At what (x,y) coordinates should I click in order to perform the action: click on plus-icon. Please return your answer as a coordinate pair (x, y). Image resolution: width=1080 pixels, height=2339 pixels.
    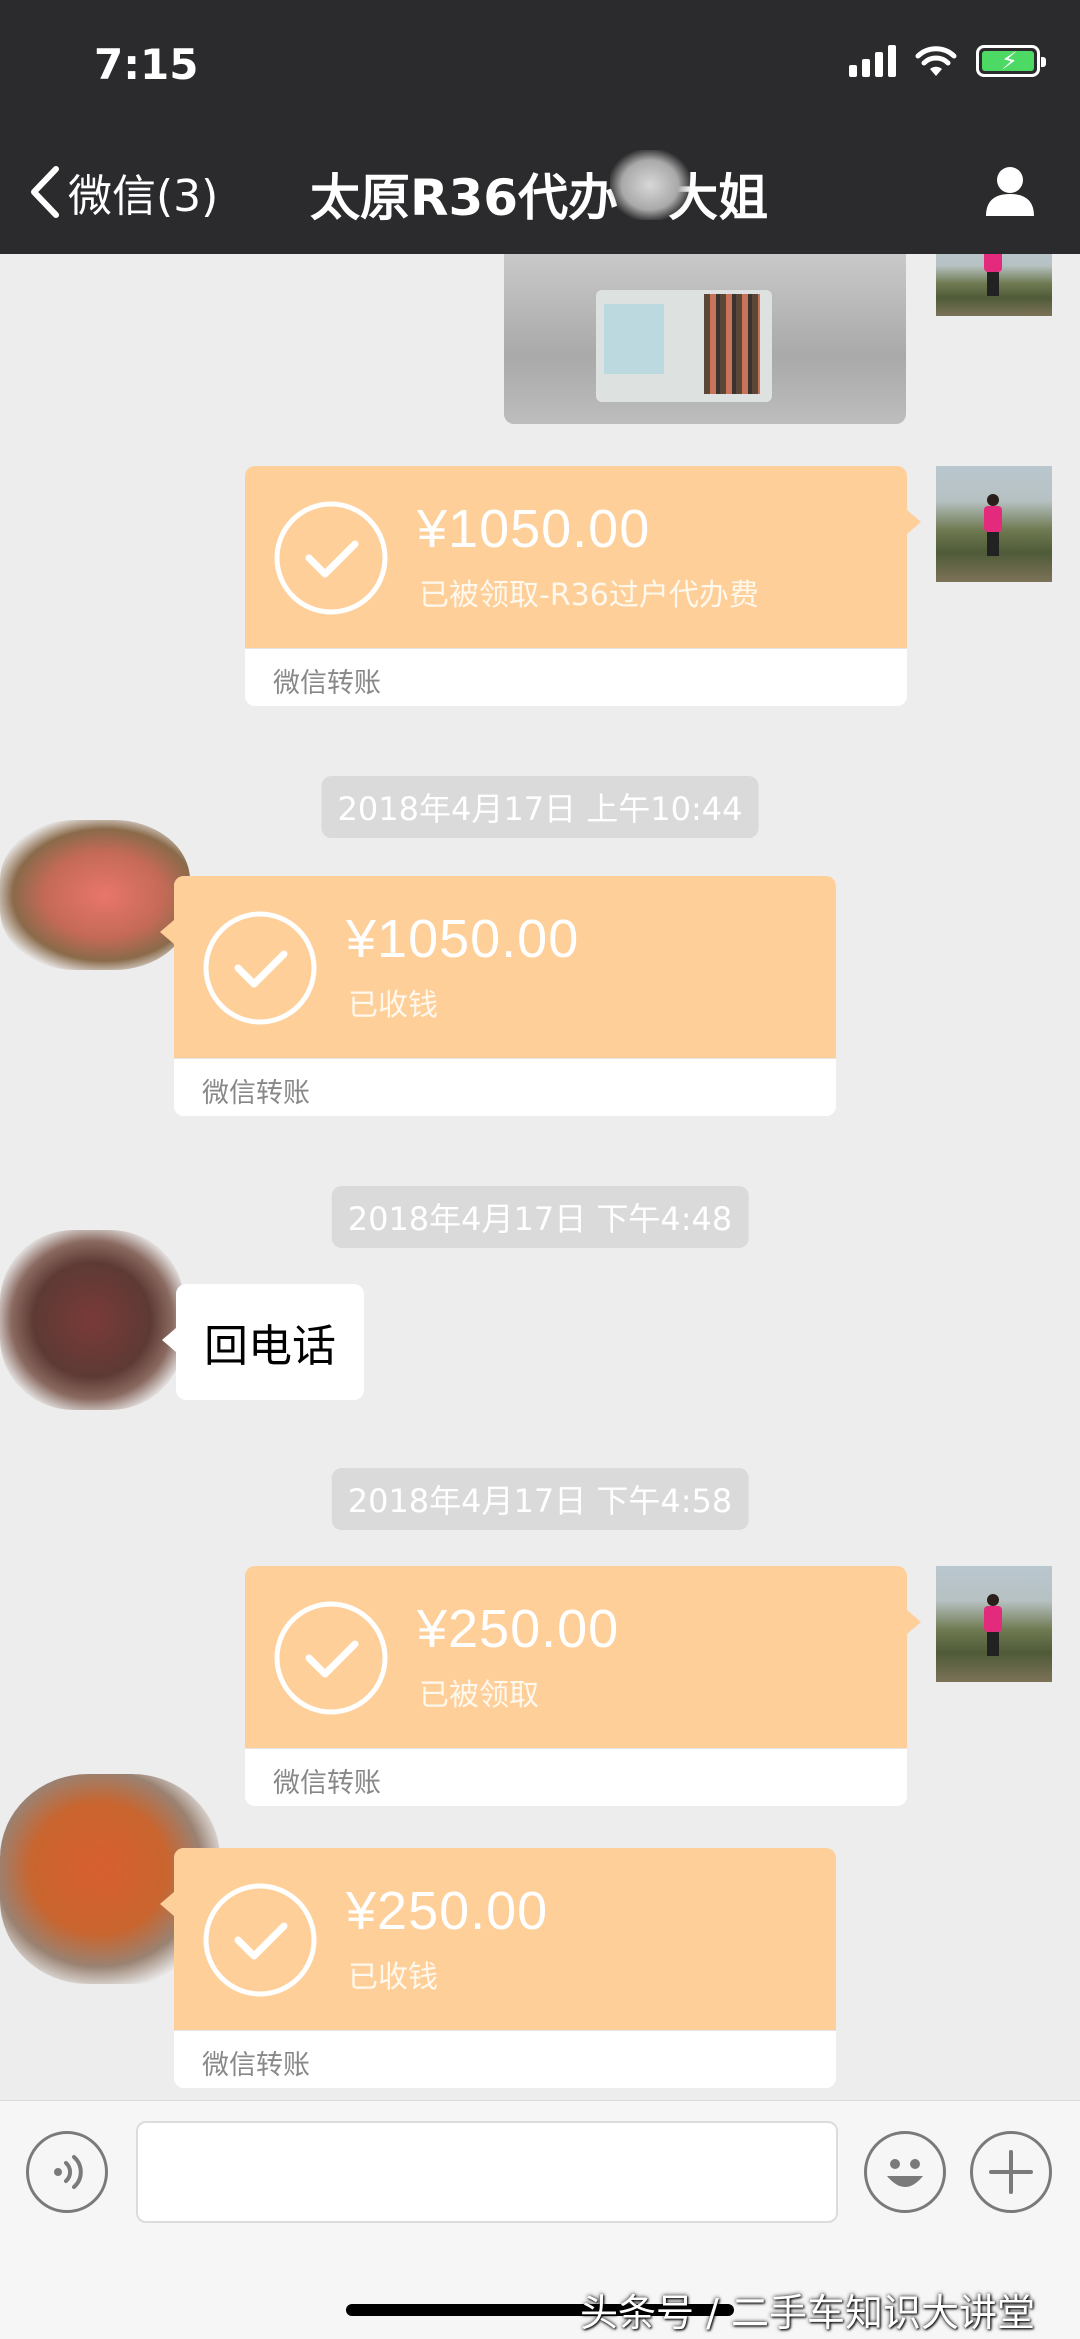
    Looking at the image, I should click on (1011, 2172).